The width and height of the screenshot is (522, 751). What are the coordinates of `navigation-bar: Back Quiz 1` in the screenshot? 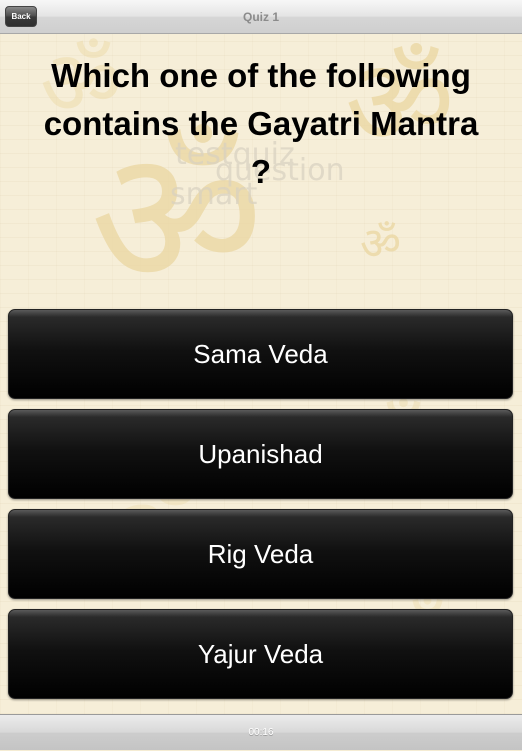 It's located at (261, 17).